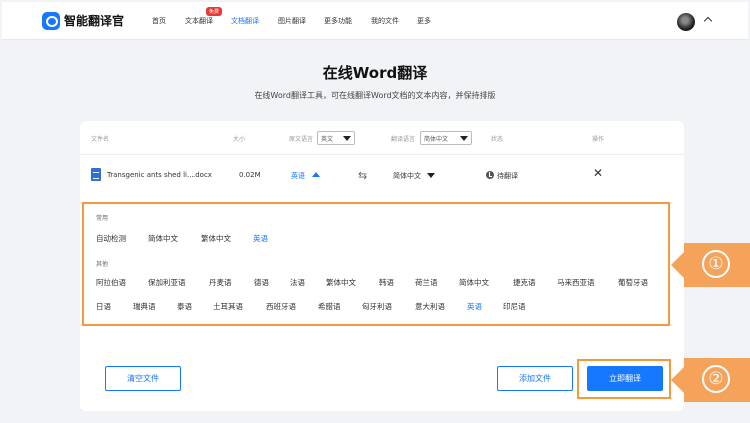 This screenshot has width=750, height=423. I want to click on lang-option: 意大利语, so click(430, 306).